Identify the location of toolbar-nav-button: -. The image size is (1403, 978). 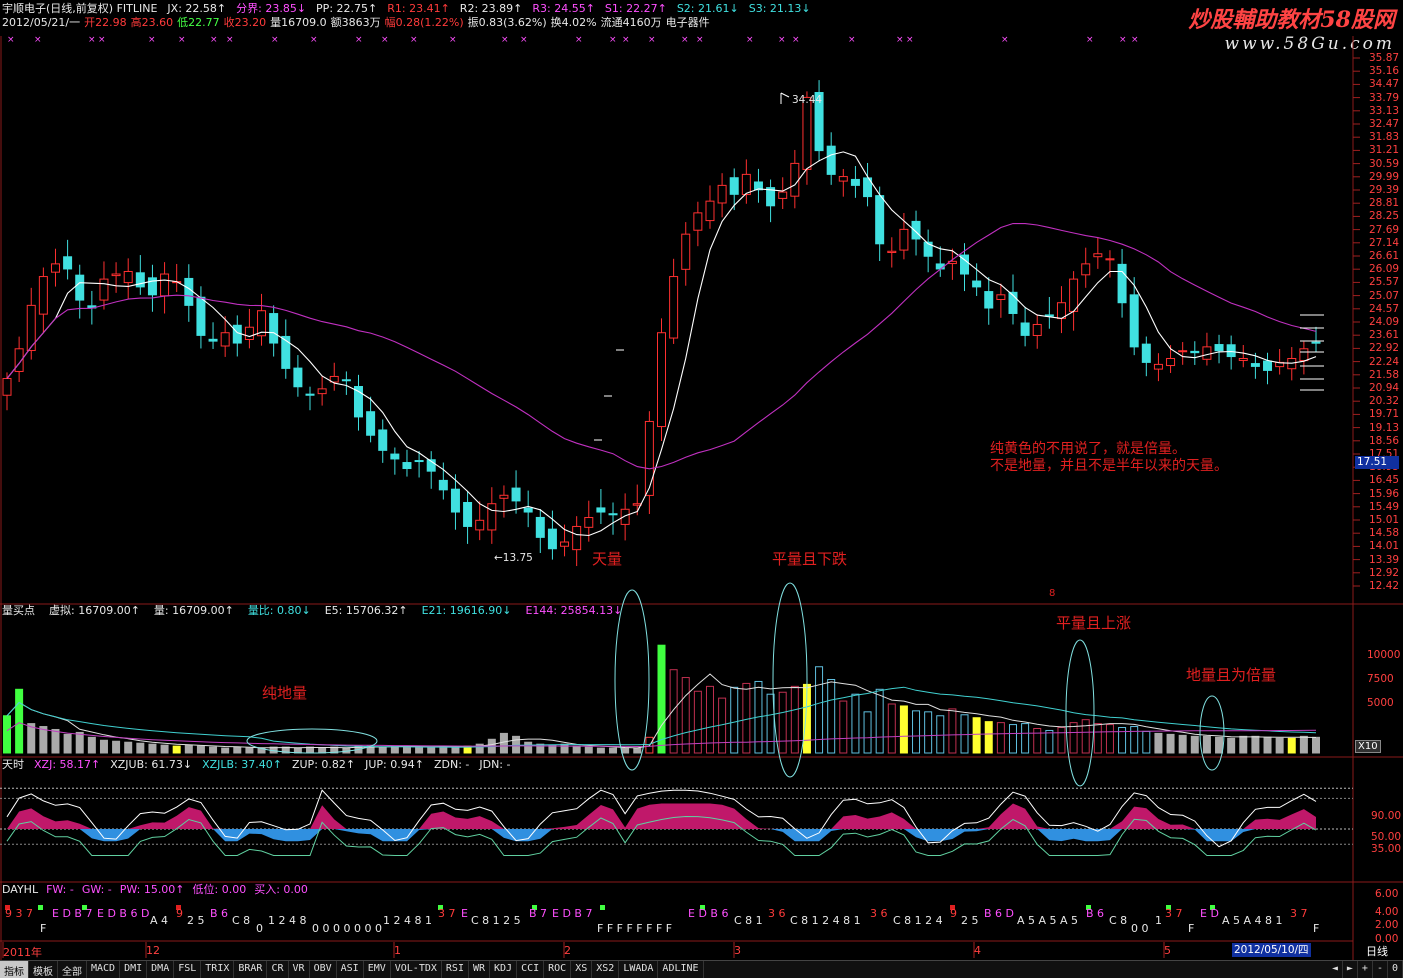
(1380, 969).